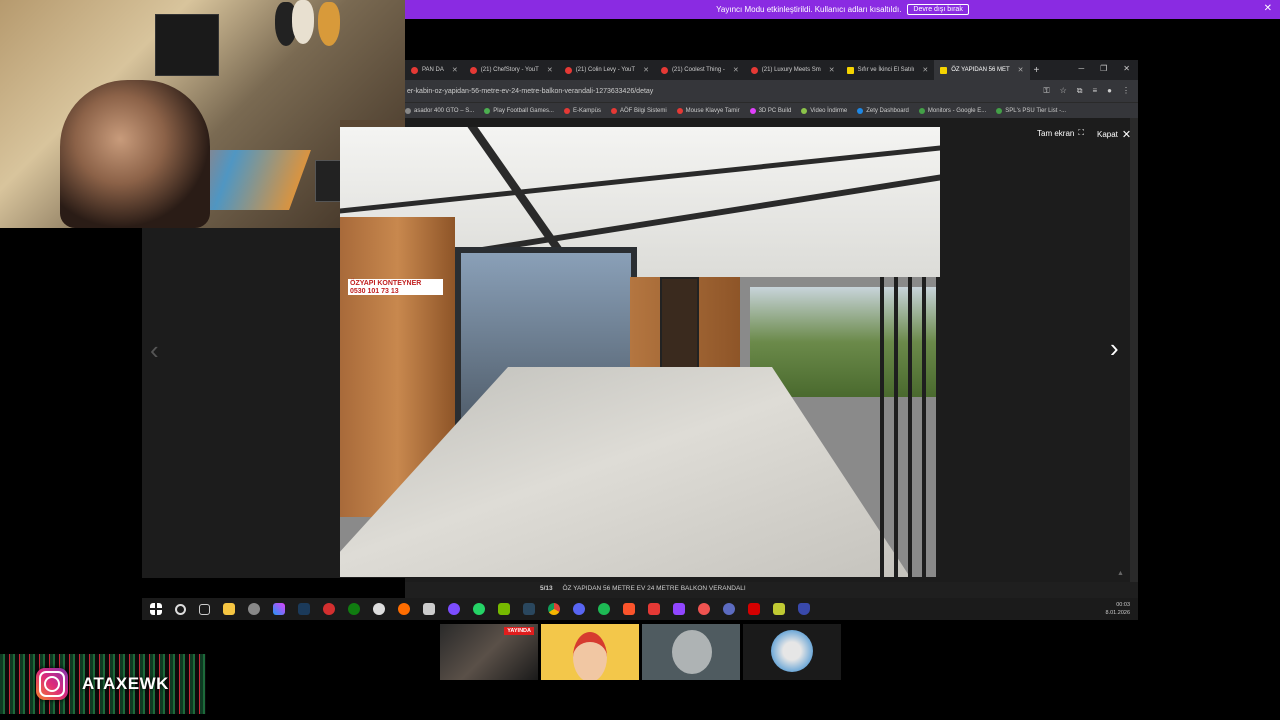 The height and width of the screenshot is (720, 1280). What do you see at coordinates (629, 609) in the screenshot?
I see `brave-icon` at bounding box center [629, 609].